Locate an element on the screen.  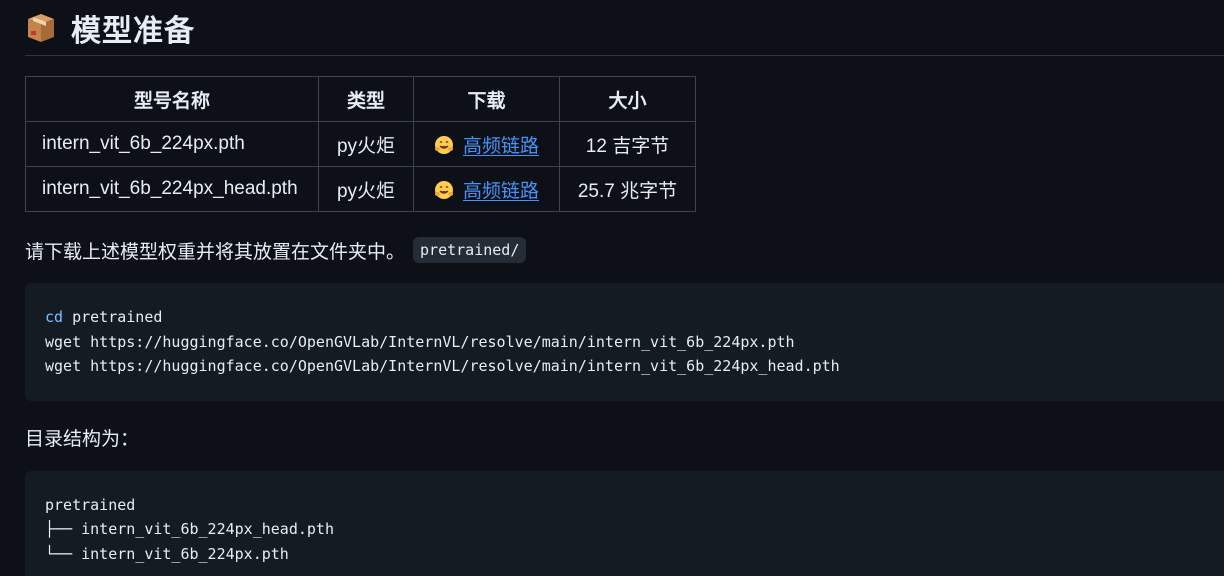
column-header-type: 类型 is located at coordinates (366, 99).